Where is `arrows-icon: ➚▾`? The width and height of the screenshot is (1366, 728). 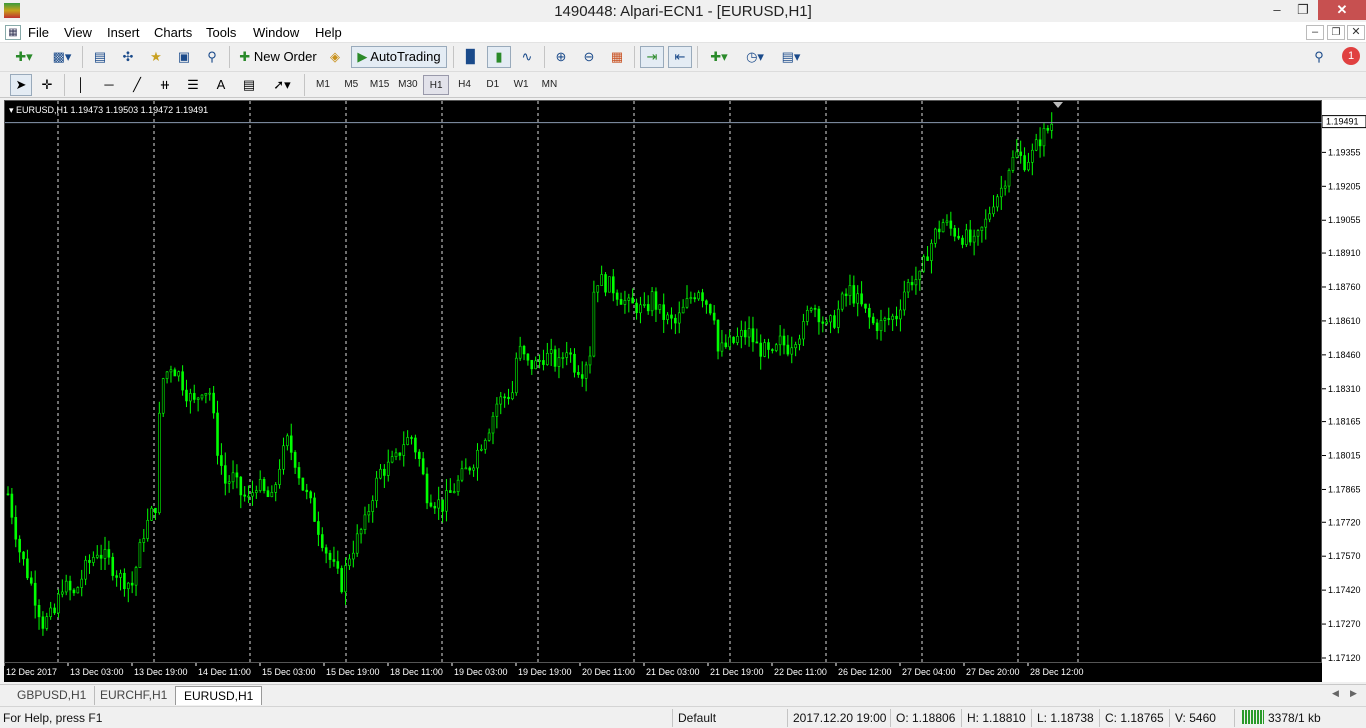 arrows-icon: ➚▾ is located at coordinates (282, 85).